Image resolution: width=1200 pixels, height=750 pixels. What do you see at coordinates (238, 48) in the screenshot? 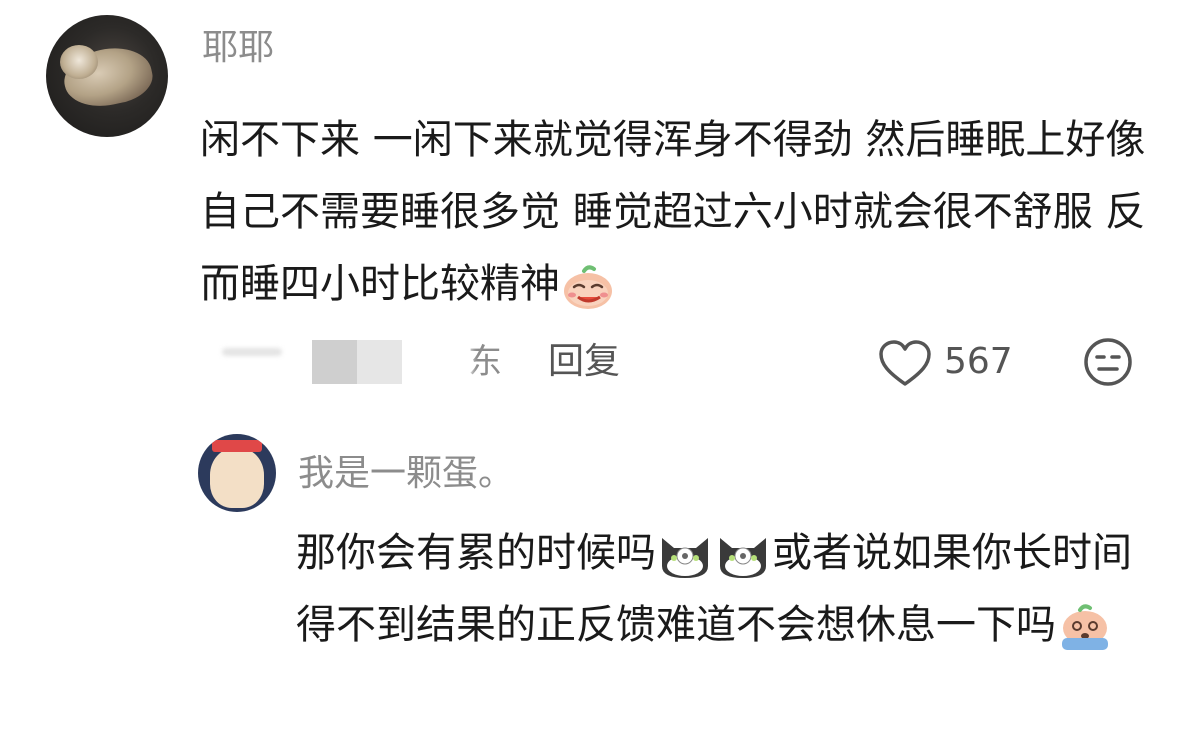
I see `comment-username: 耶耶` at bounding box center [238, 48].